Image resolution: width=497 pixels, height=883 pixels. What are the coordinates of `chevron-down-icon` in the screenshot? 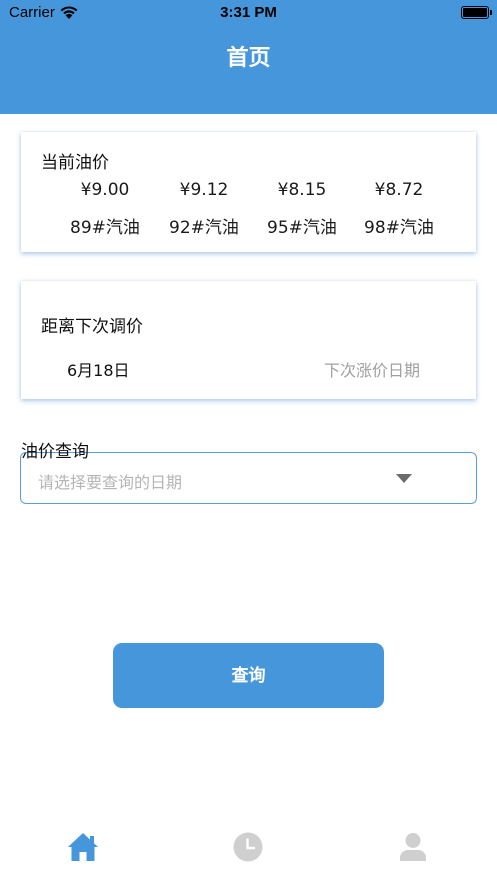 It's located at (404, 478).